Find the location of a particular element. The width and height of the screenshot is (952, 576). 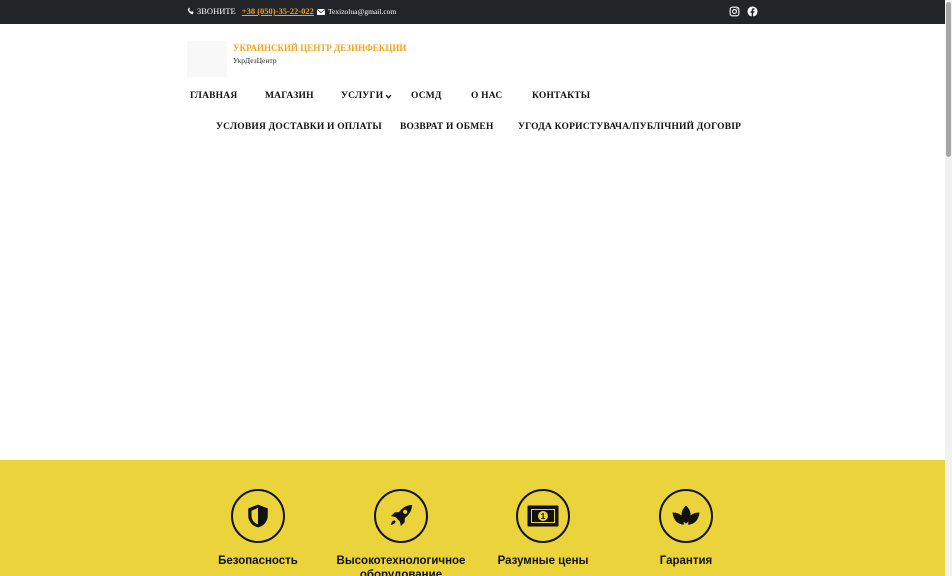

lotus-icon is located at coordinates (686, 515).